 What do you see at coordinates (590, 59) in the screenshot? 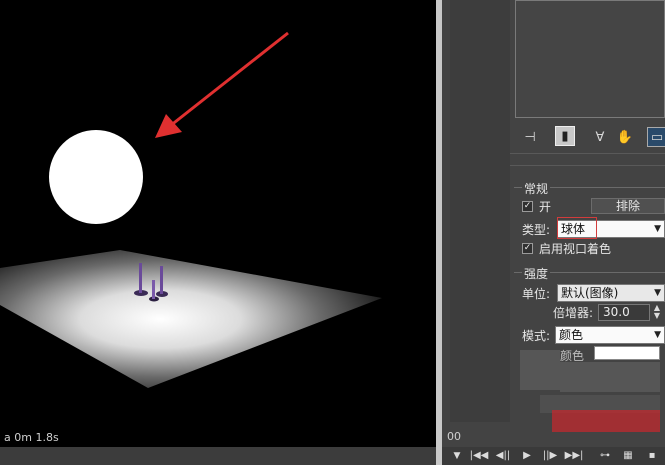
I see `material-preview-box` at bounding box center [590, 59].